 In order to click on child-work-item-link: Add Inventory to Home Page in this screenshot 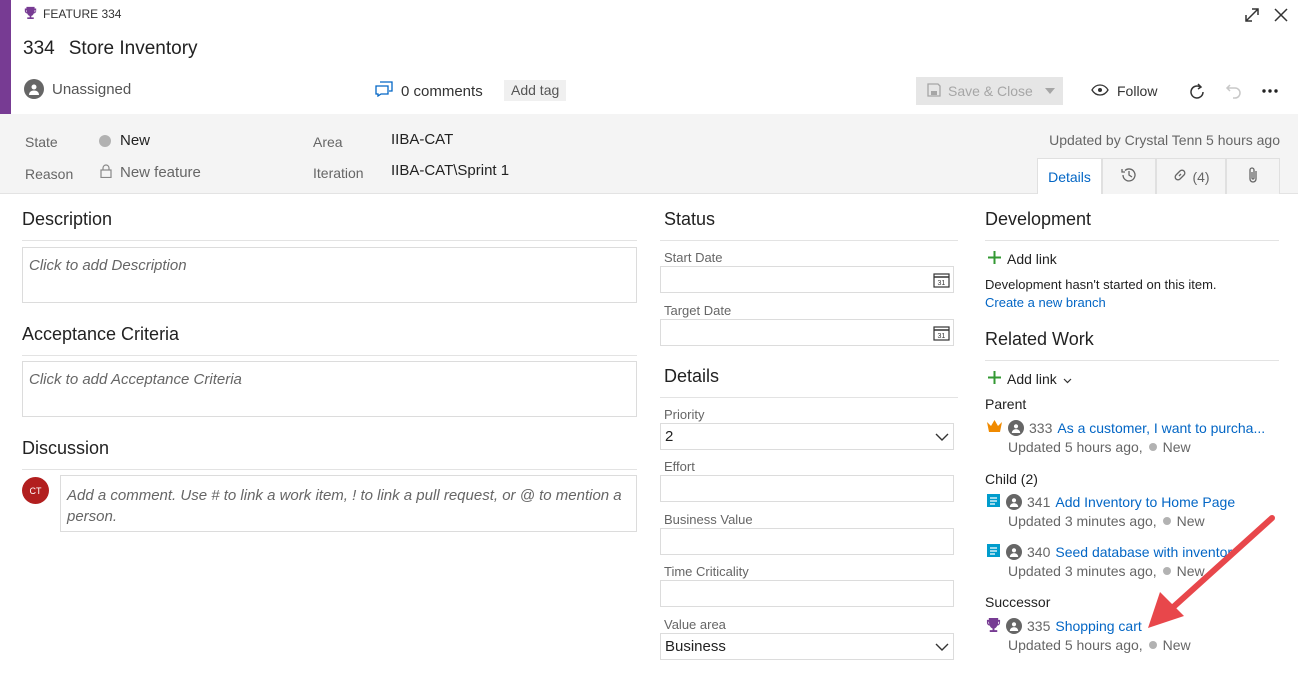, I will do `click(1145, 502)`.